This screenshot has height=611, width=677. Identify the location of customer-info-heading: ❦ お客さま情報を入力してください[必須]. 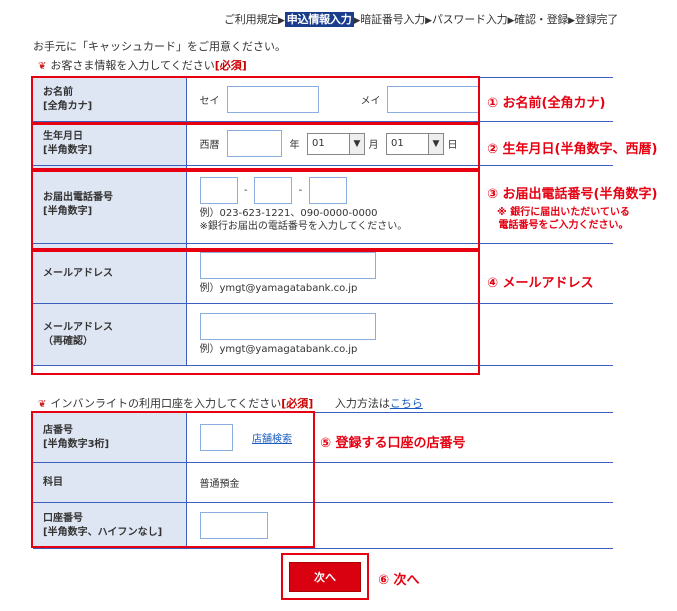
(142, 65).